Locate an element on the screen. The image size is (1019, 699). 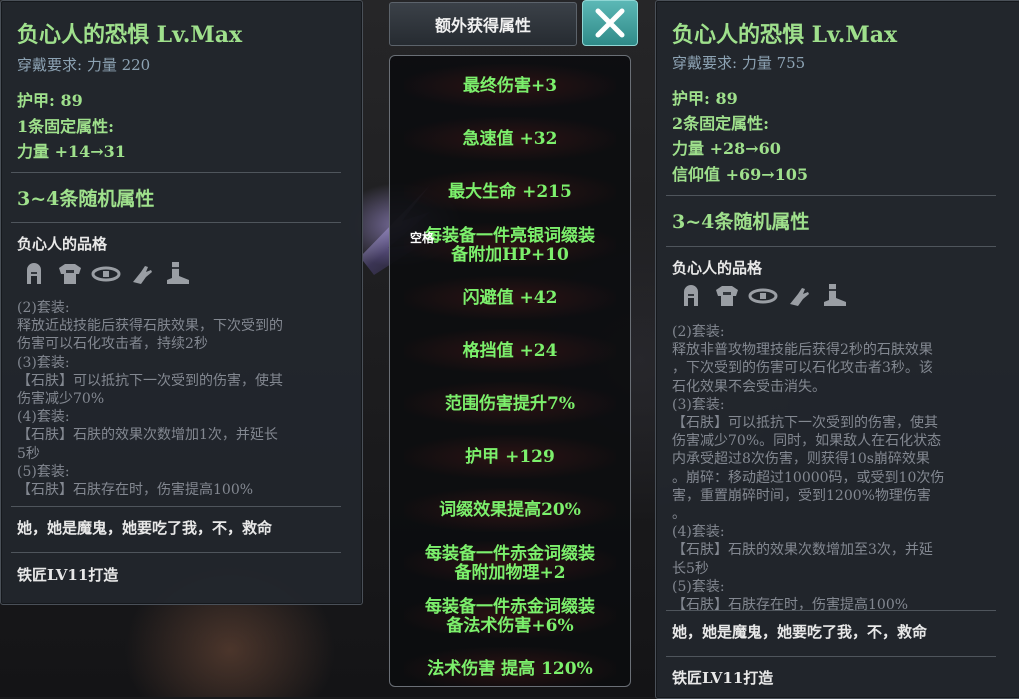
set-bonus-line: 伤害减少70% is located at coordinates (61, 399).